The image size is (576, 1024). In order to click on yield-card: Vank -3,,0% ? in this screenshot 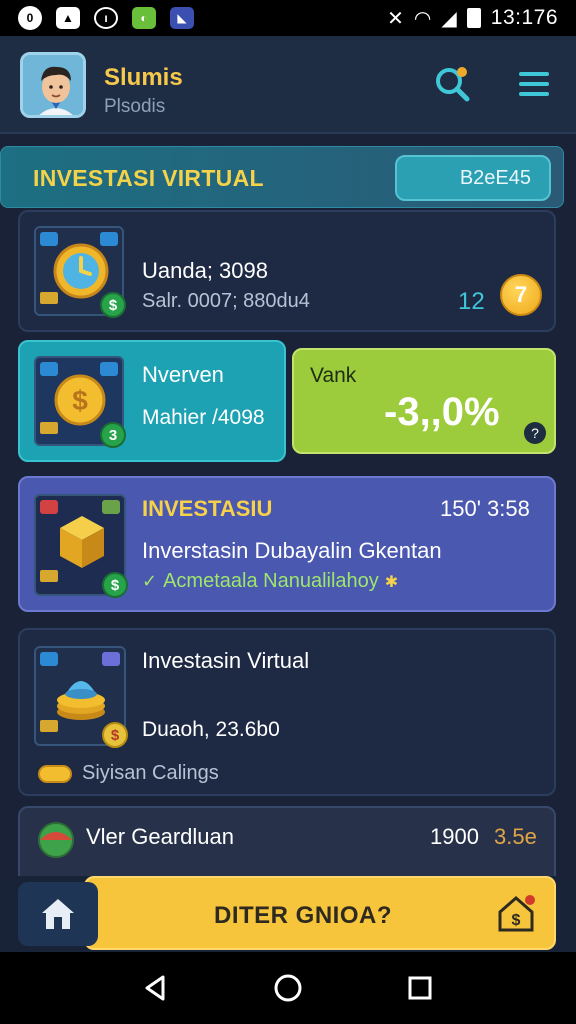, I will do `click(424, 401)`.